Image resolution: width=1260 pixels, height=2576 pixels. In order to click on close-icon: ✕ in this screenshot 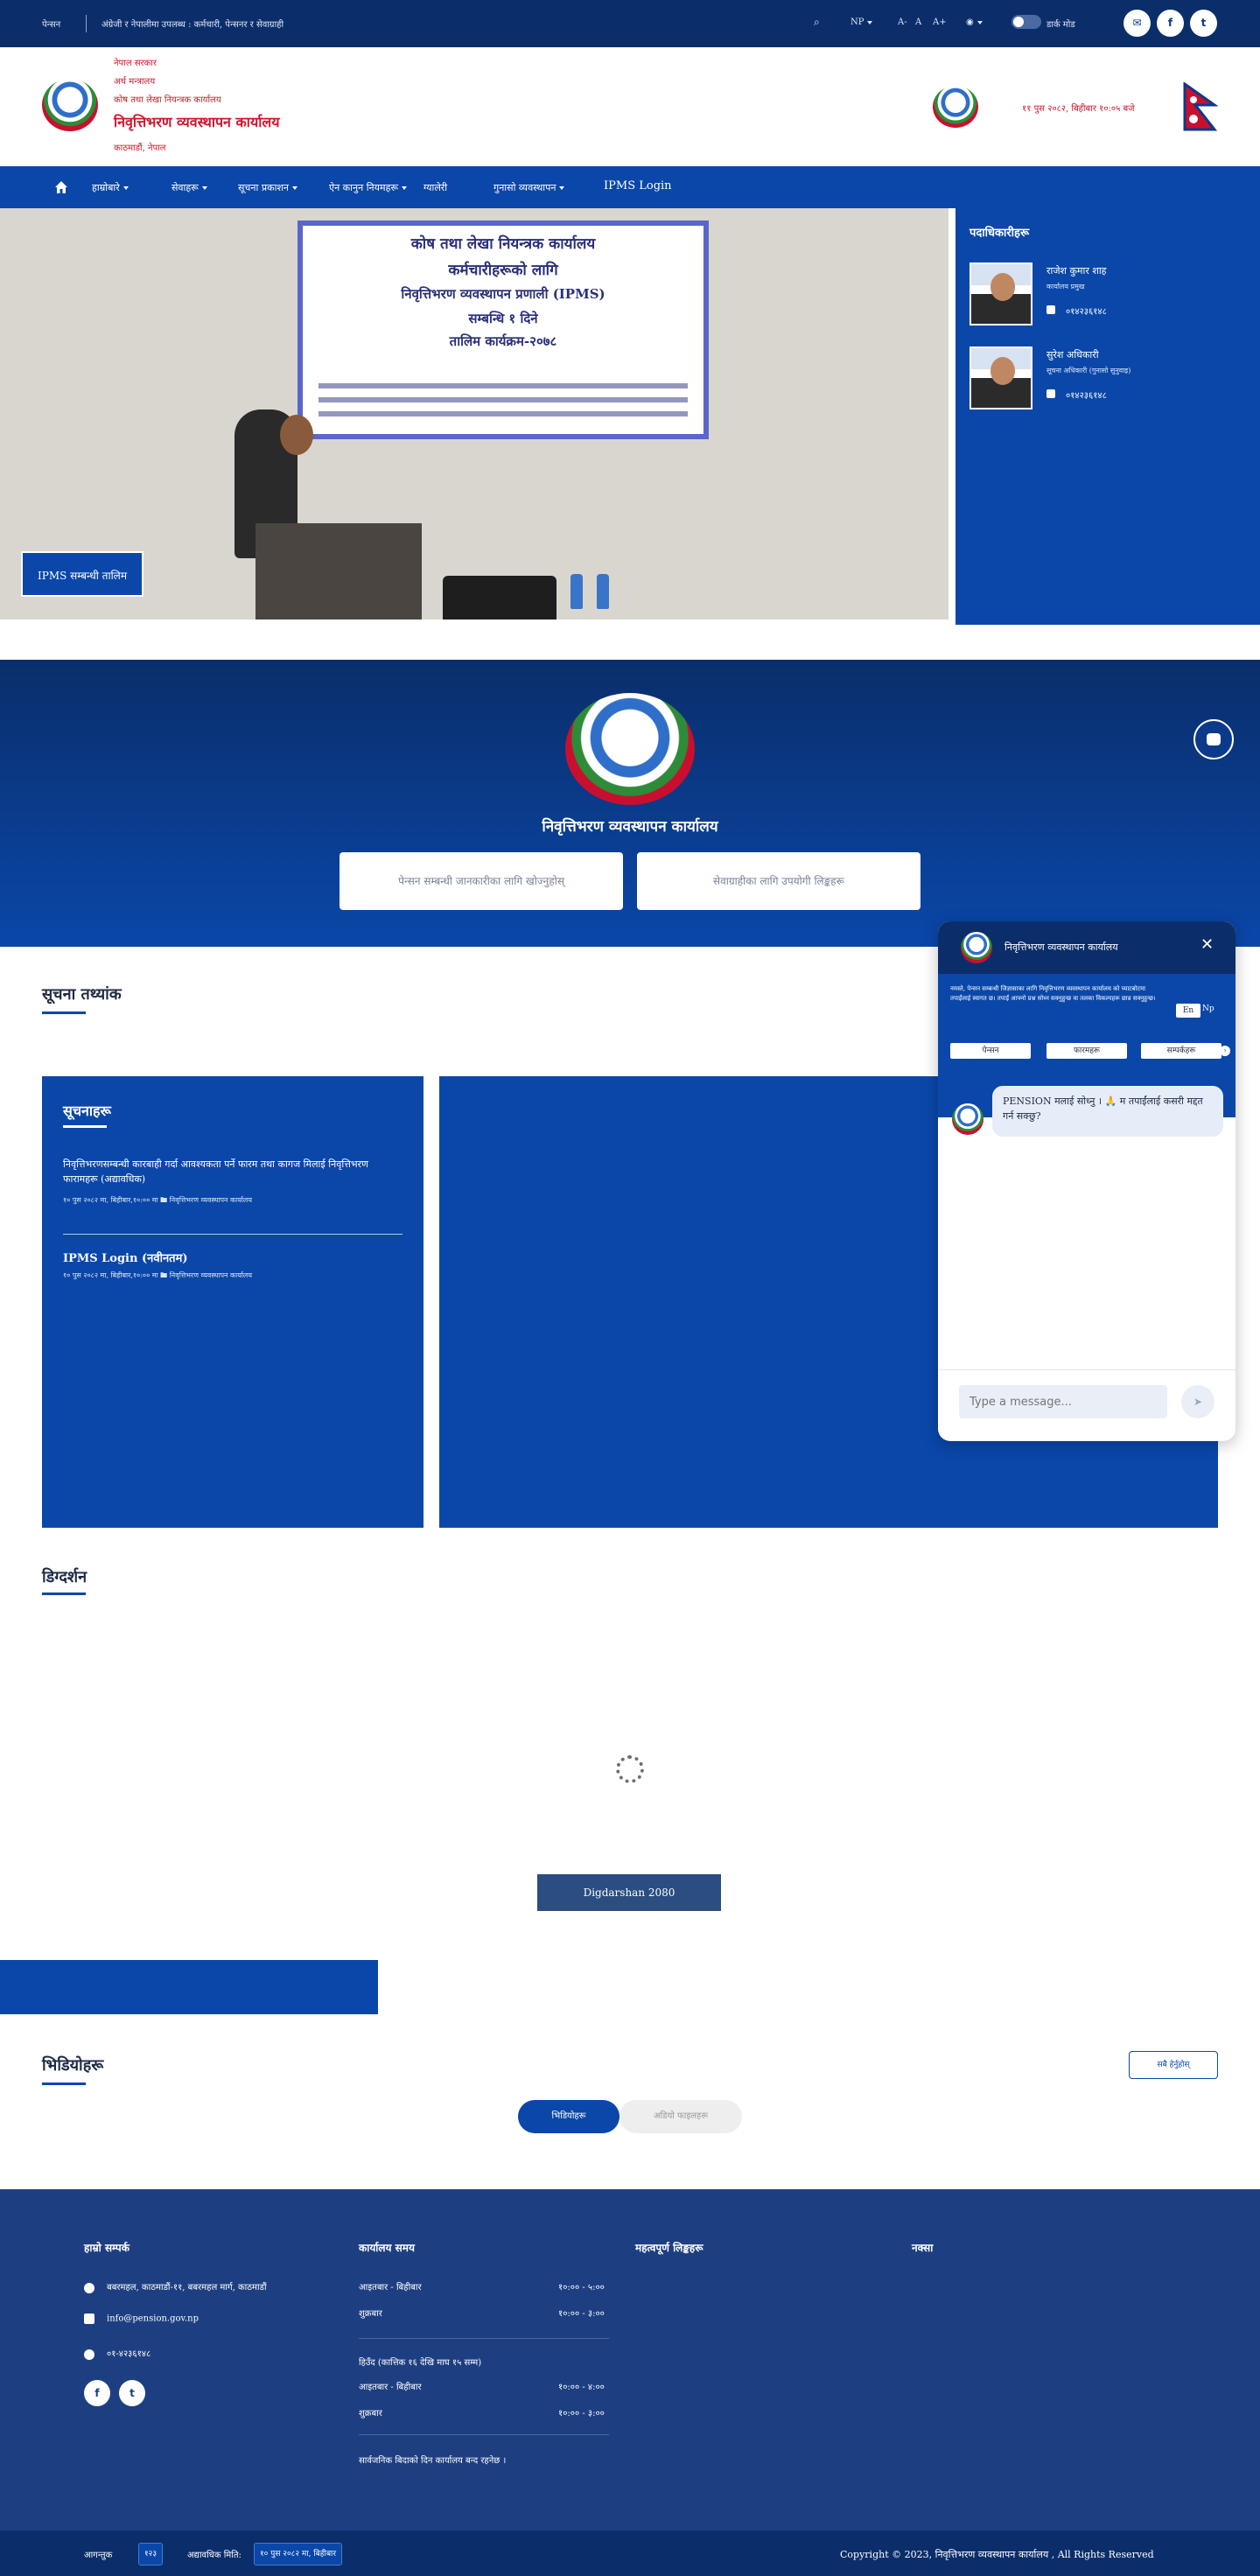, I will do `click(1207, 944)`.